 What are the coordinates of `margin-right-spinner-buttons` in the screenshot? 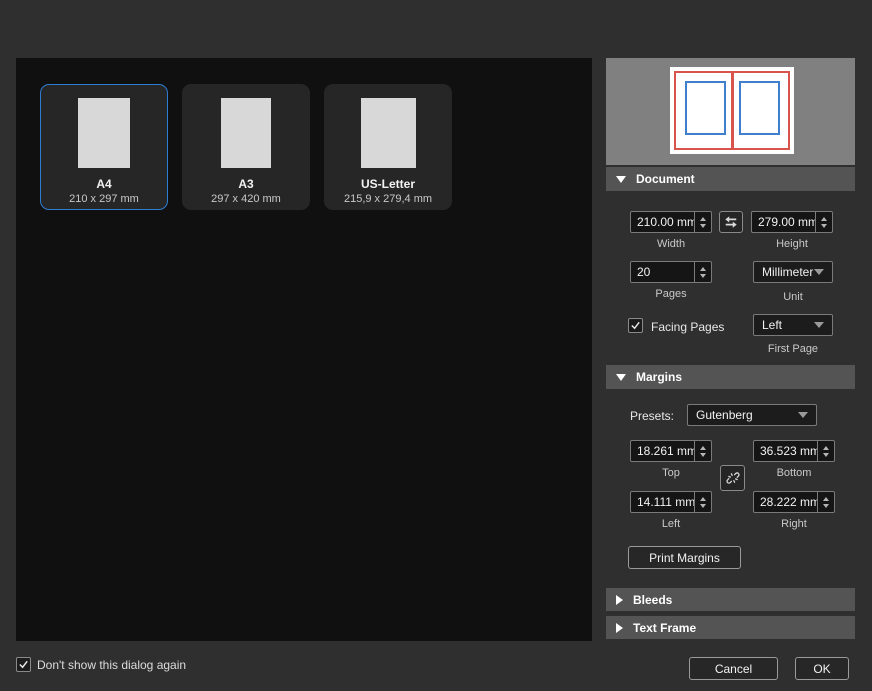 It's located at (825, 502).